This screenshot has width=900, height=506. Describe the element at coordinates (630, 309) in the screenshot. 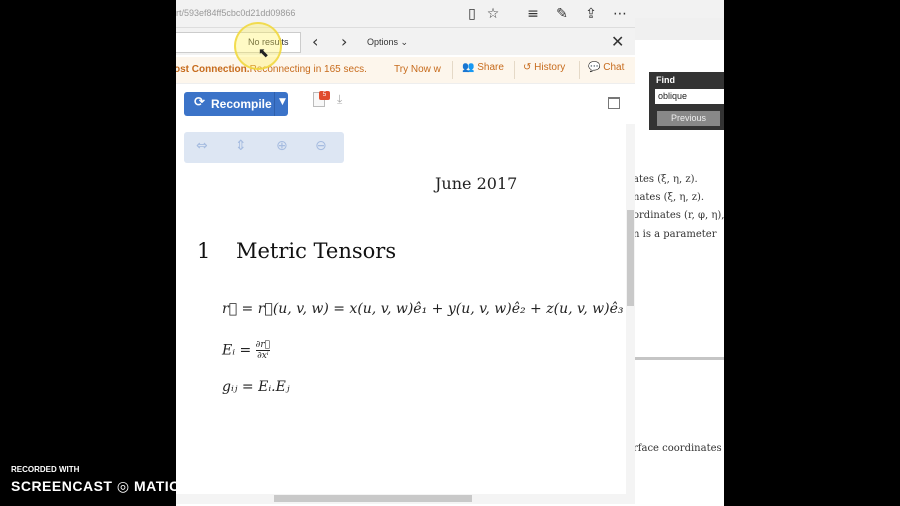

I see `vertical-scrollbar` at that location.